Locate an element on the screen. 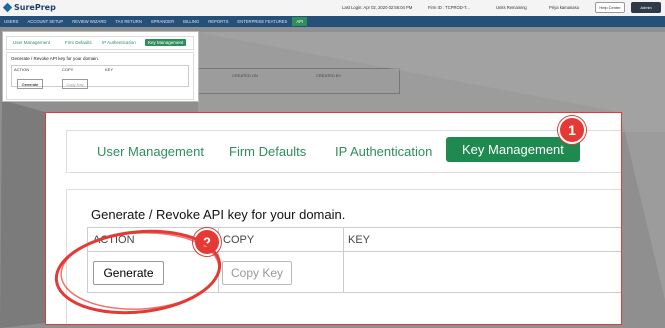 The width and height of the screenshot is (665, 328). tab-user-management: User Management is located at coordinates (150, 151).